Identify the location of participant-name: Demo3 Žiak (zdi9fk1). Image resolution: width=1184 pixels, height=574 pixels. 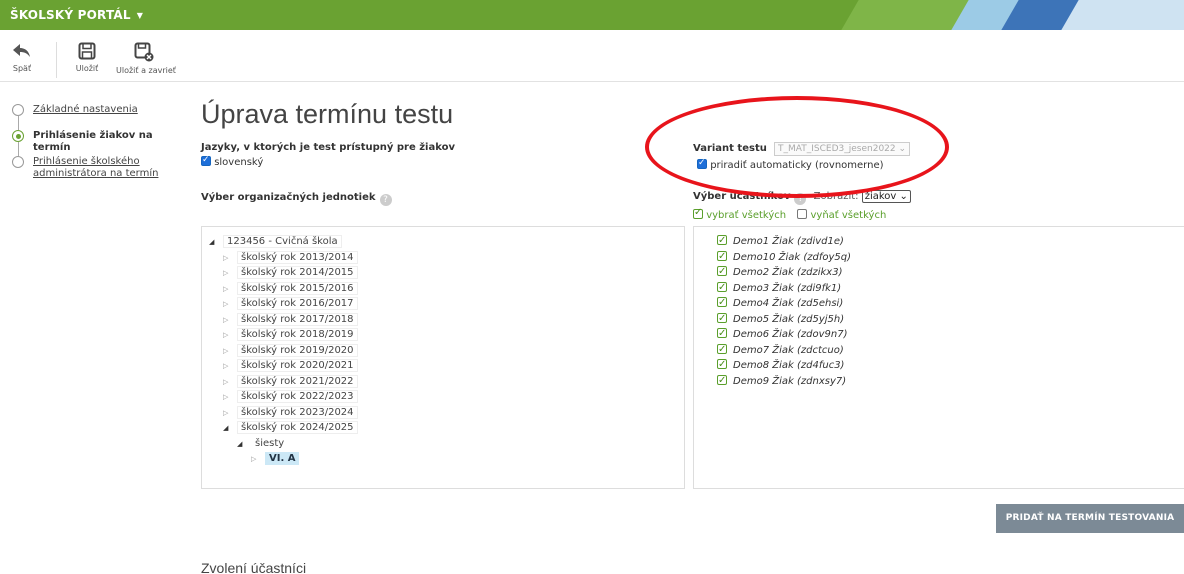
(787, 288).